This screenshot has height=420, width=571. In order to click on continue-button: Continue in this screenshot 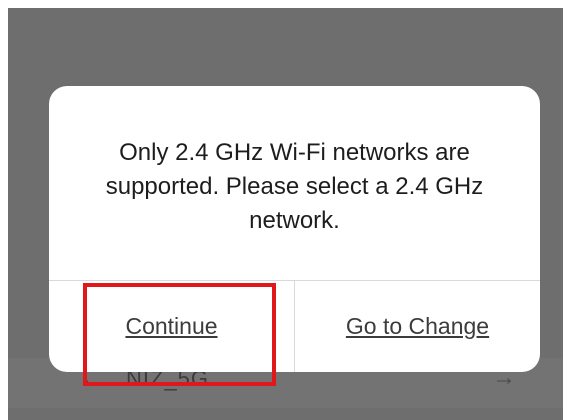, I will do `click(171, 326)`.